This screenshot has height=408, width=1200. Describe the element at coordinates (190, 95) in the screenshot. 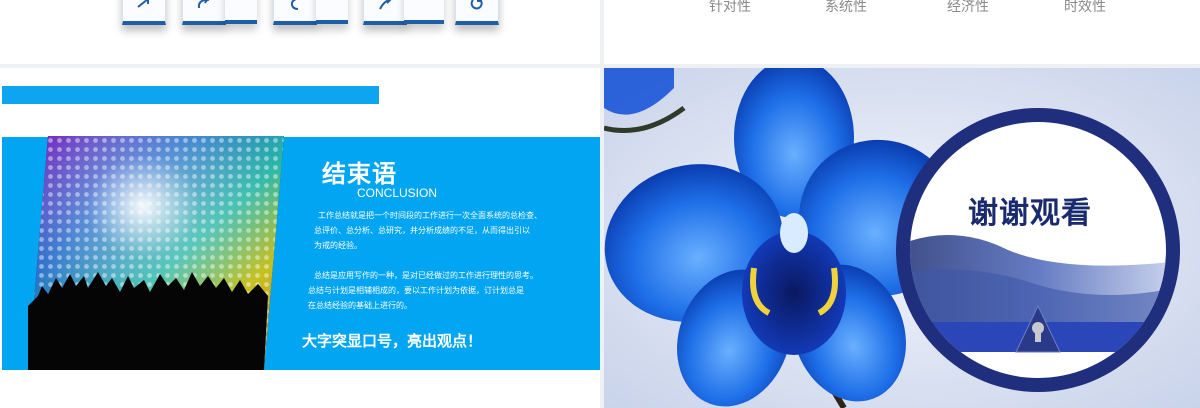

I see `accent-bar` at that location.